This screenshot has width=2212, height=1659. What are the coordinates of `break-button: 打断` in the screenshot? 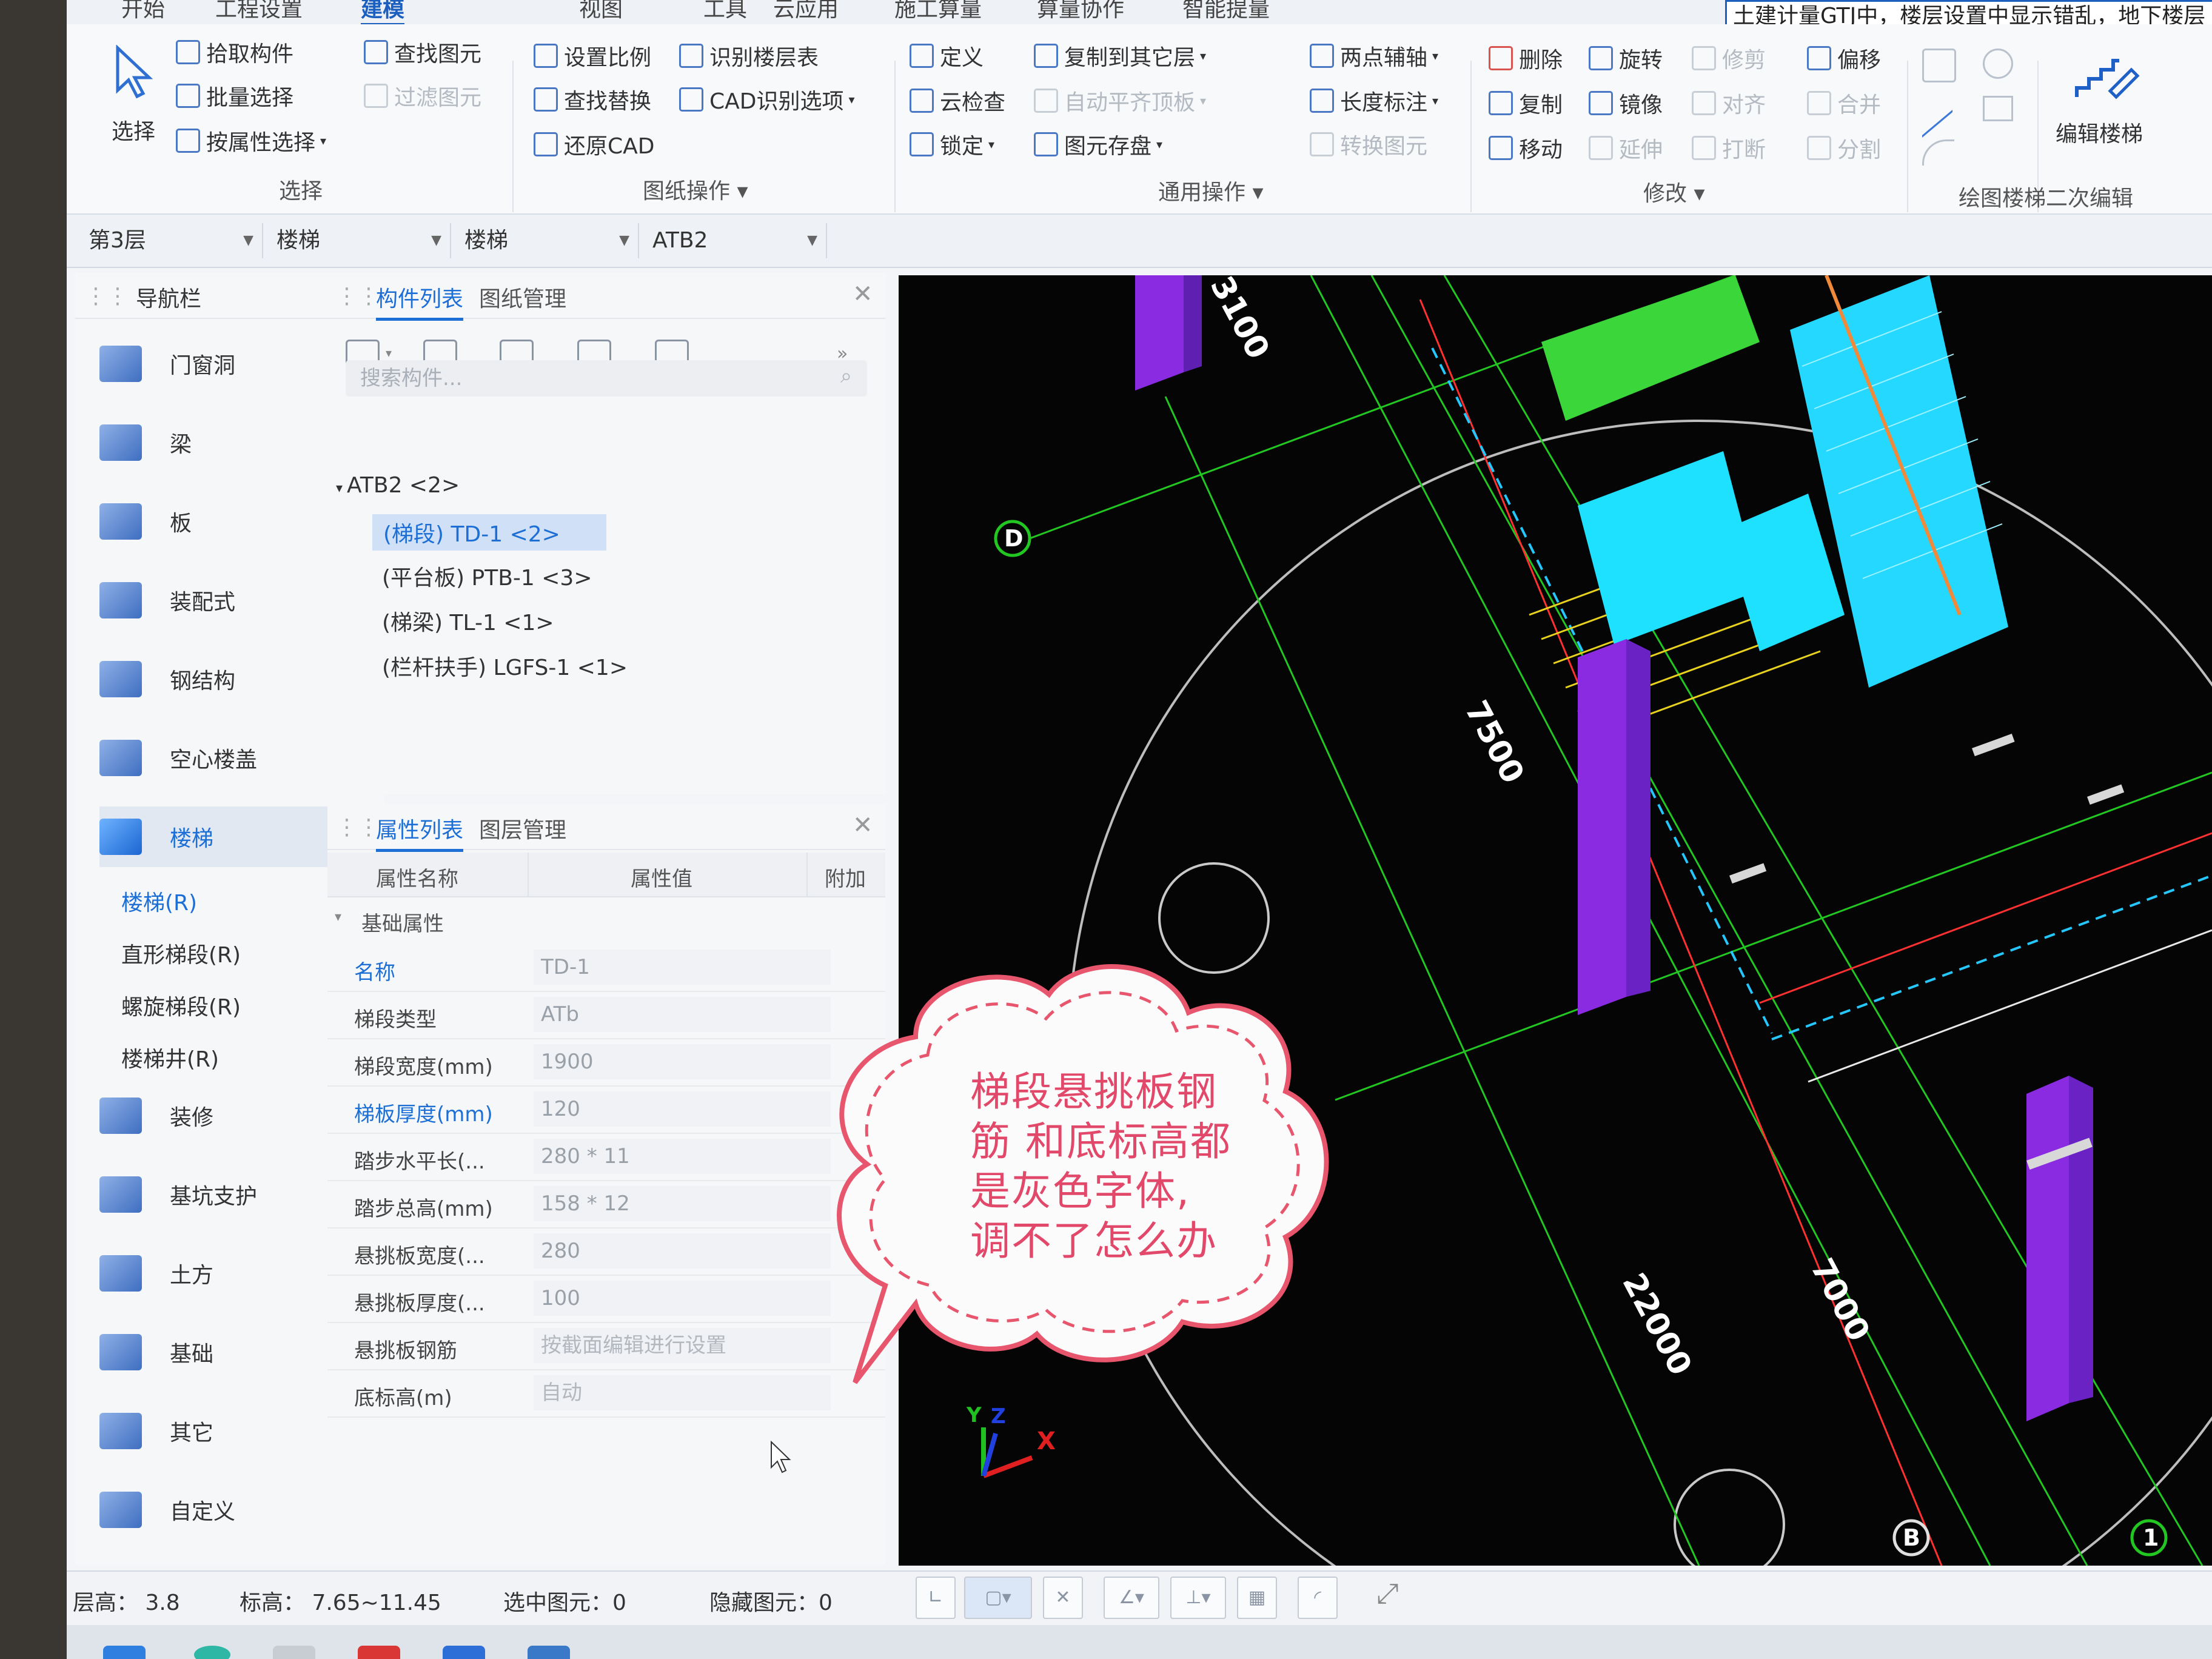 It's located at (1729, 148).